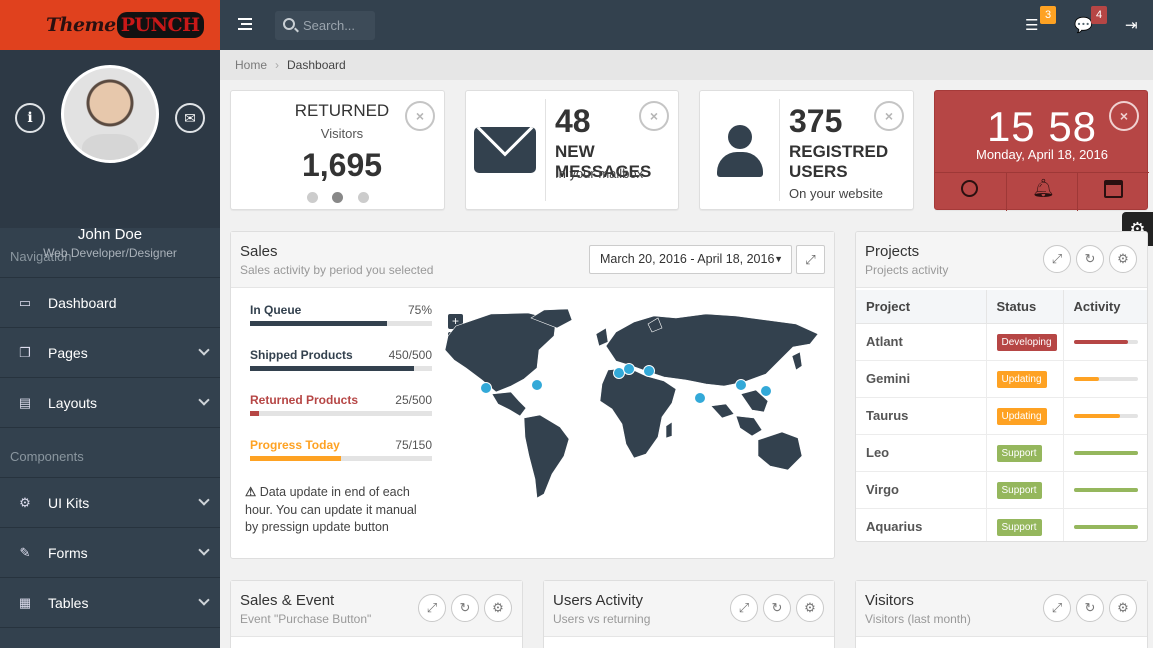  Describe the element at coordinates (337, 197) in the screenshot. I see `carousel-dot-active` at that location.